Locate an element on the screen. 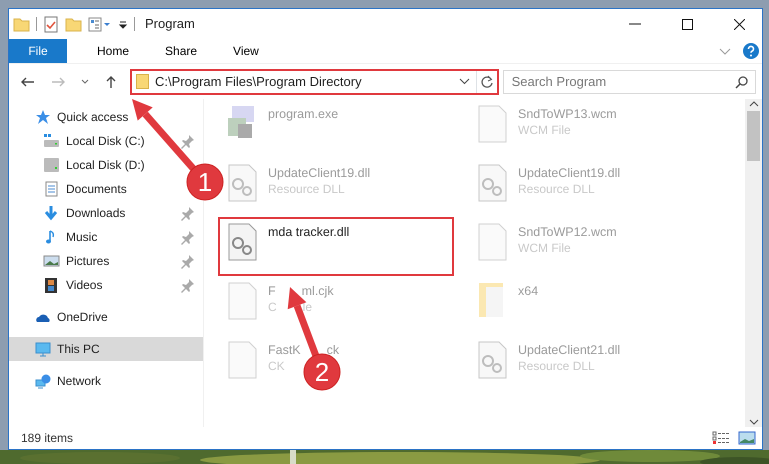 This screenshot has height=464, width=769. properties-icon is located at coordinates (100, 24).